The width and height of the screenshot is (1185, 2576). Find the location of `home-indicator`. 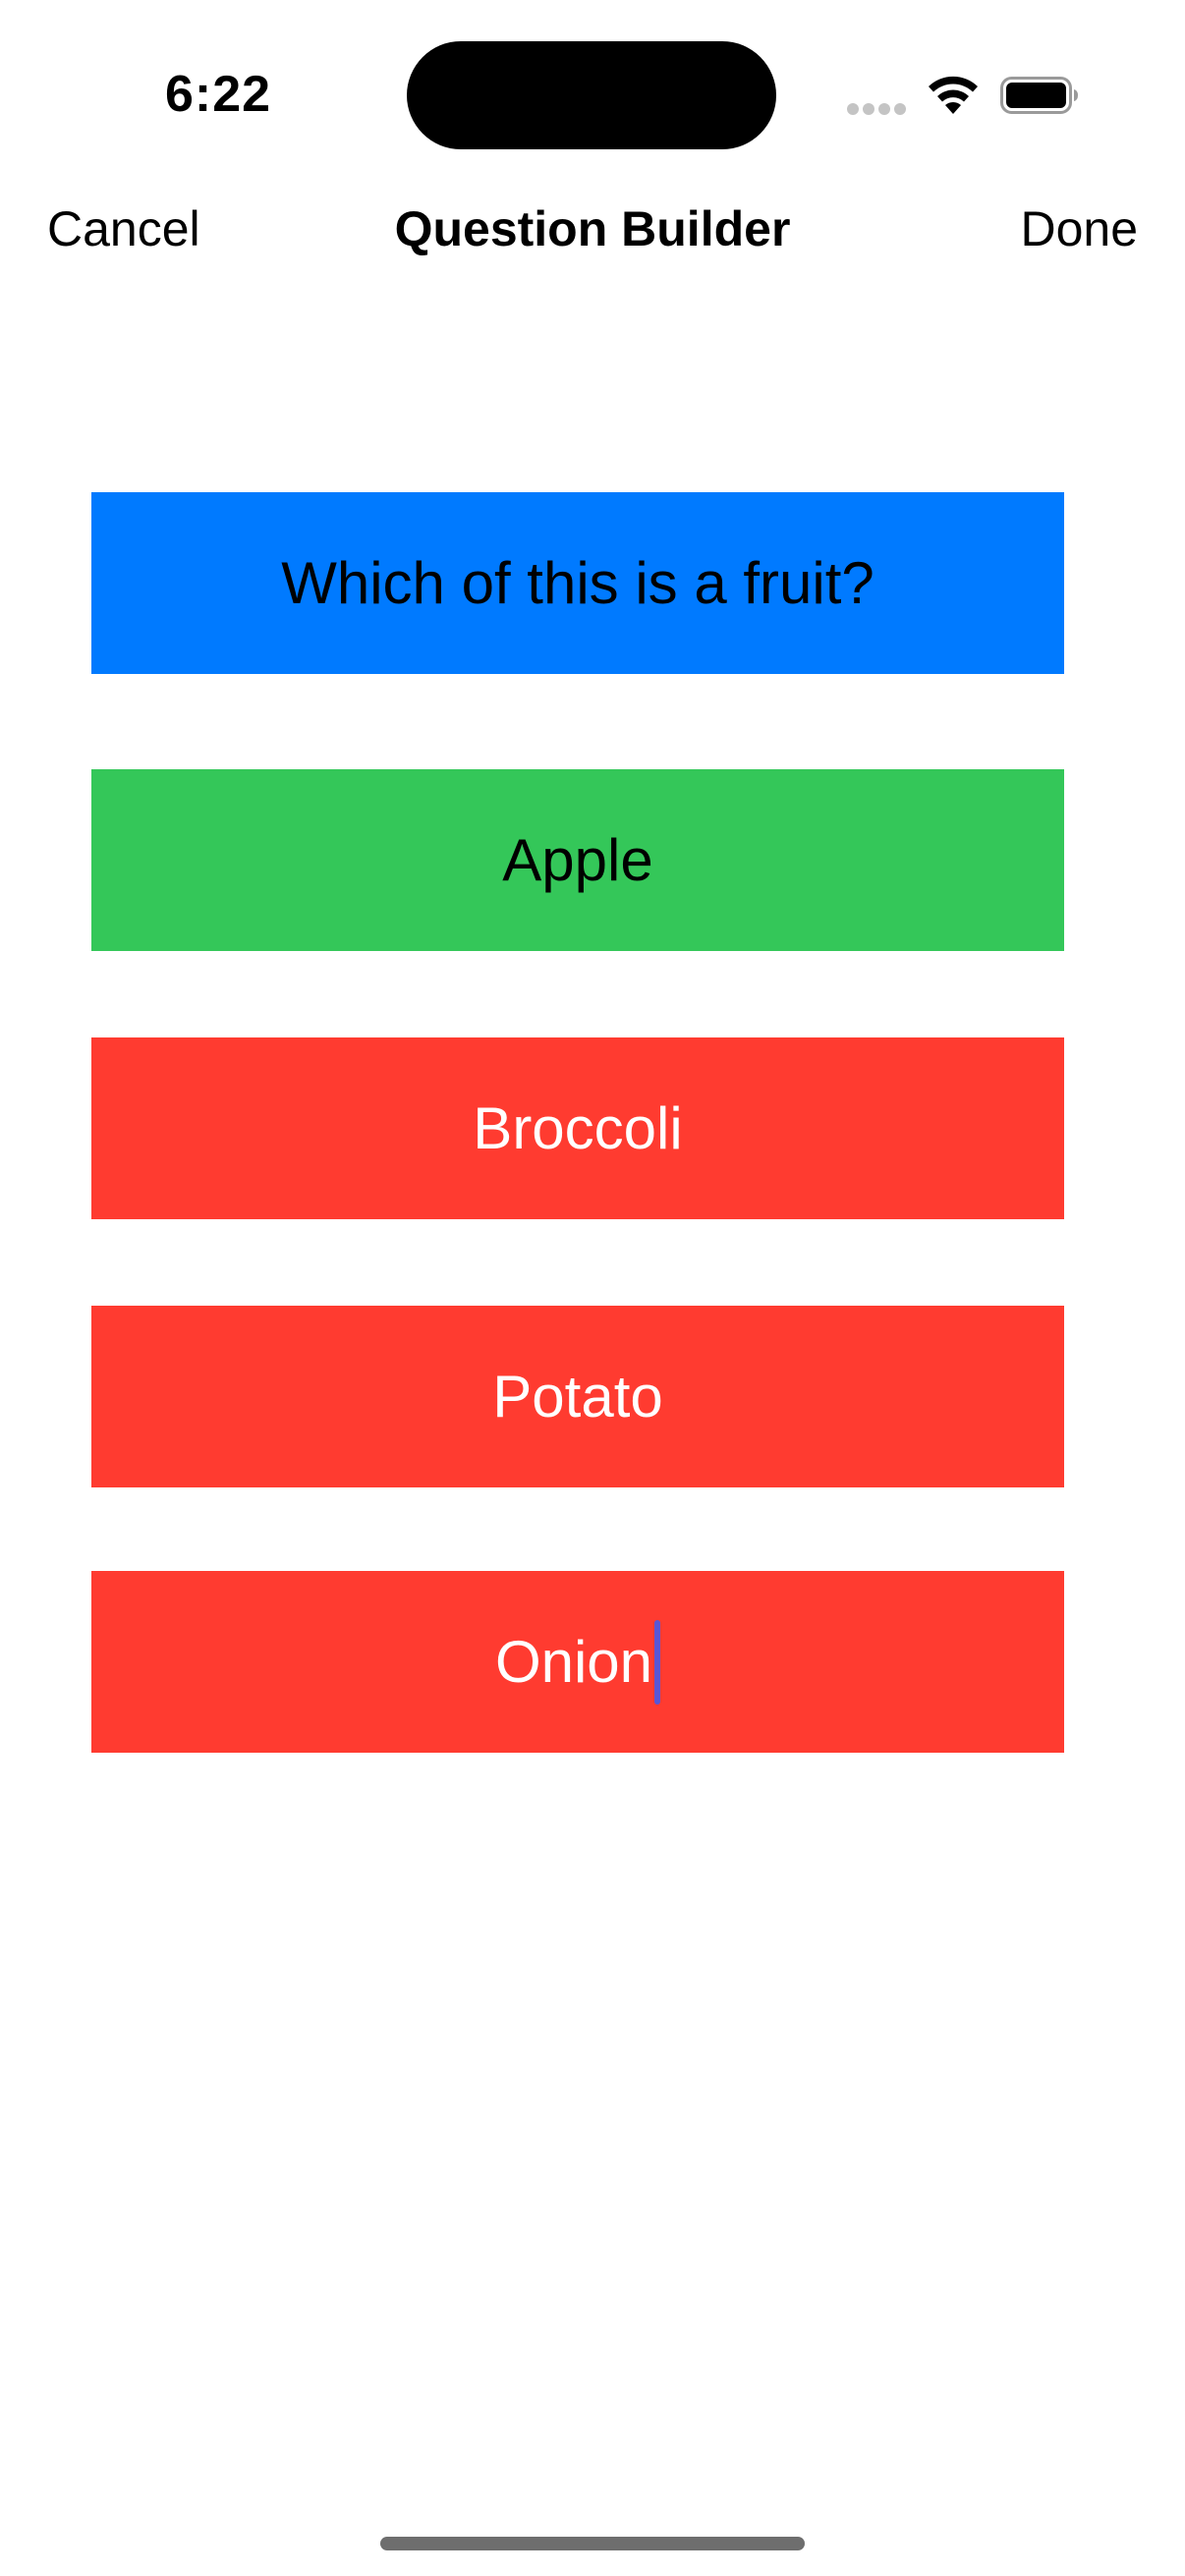

home-indicator is located at coordinates (592, 2543).